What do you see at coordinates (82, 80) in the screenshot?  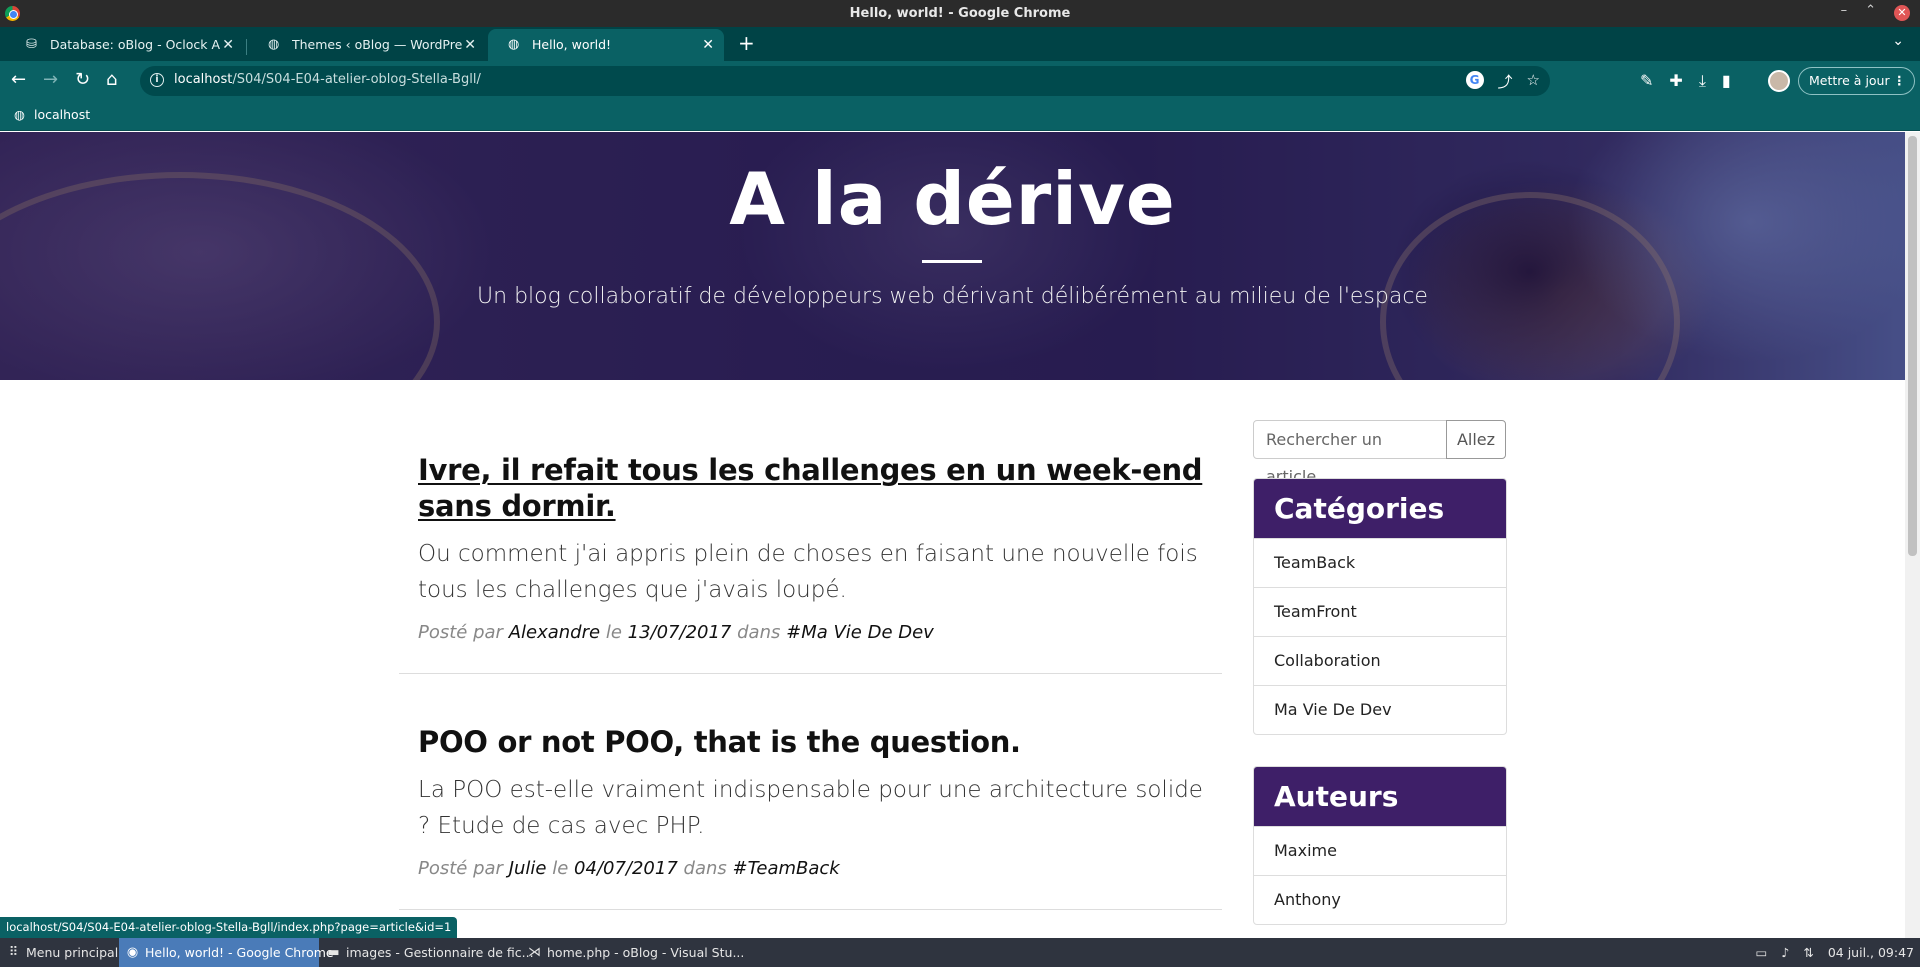 I see `reload-icon: ↻` at bounding box center [82, 80].